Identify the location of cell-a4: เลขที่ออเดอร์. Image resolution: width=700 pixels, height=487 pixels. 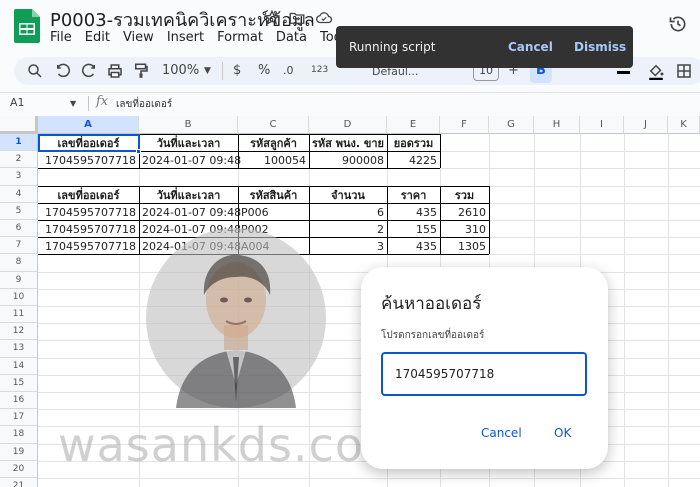
(88, 195).